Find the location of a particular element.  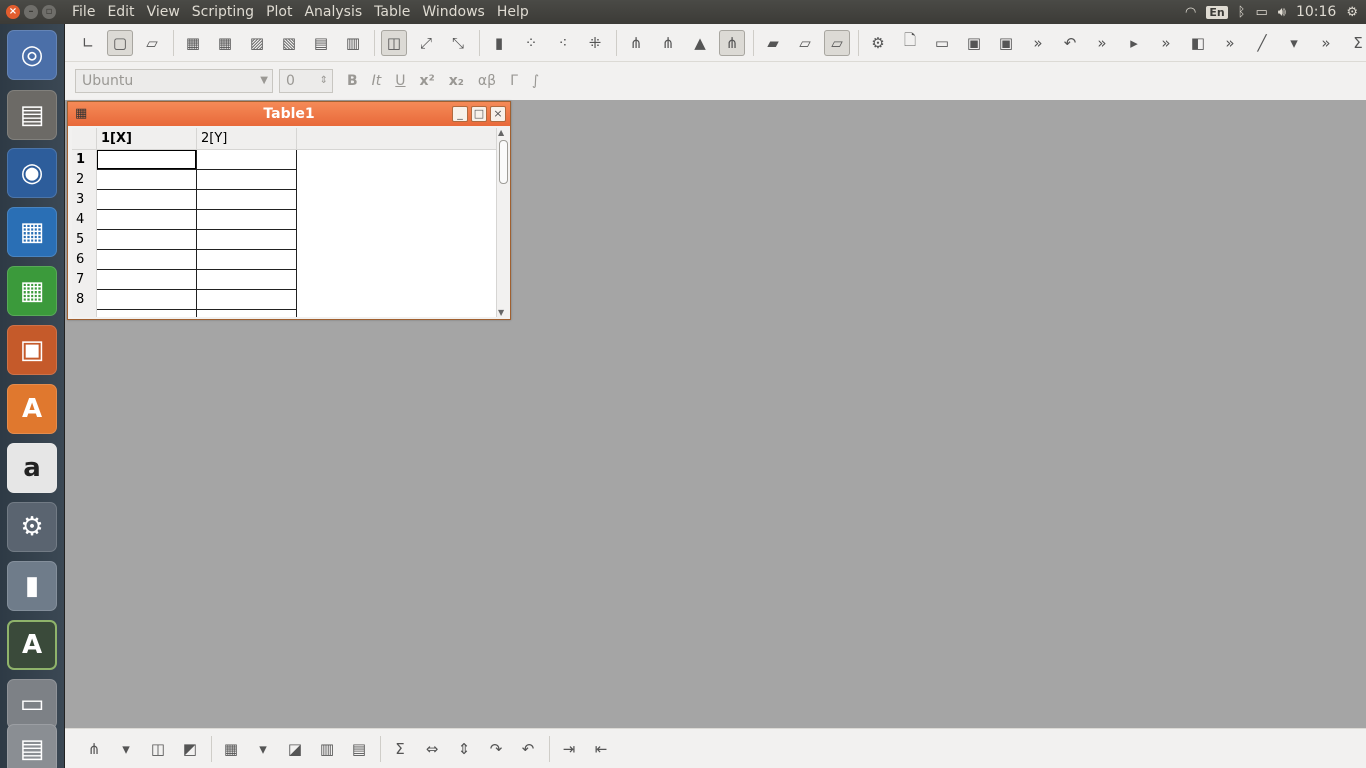

new-project-icon: 🗋︎ is located at coordinates (910, 43).